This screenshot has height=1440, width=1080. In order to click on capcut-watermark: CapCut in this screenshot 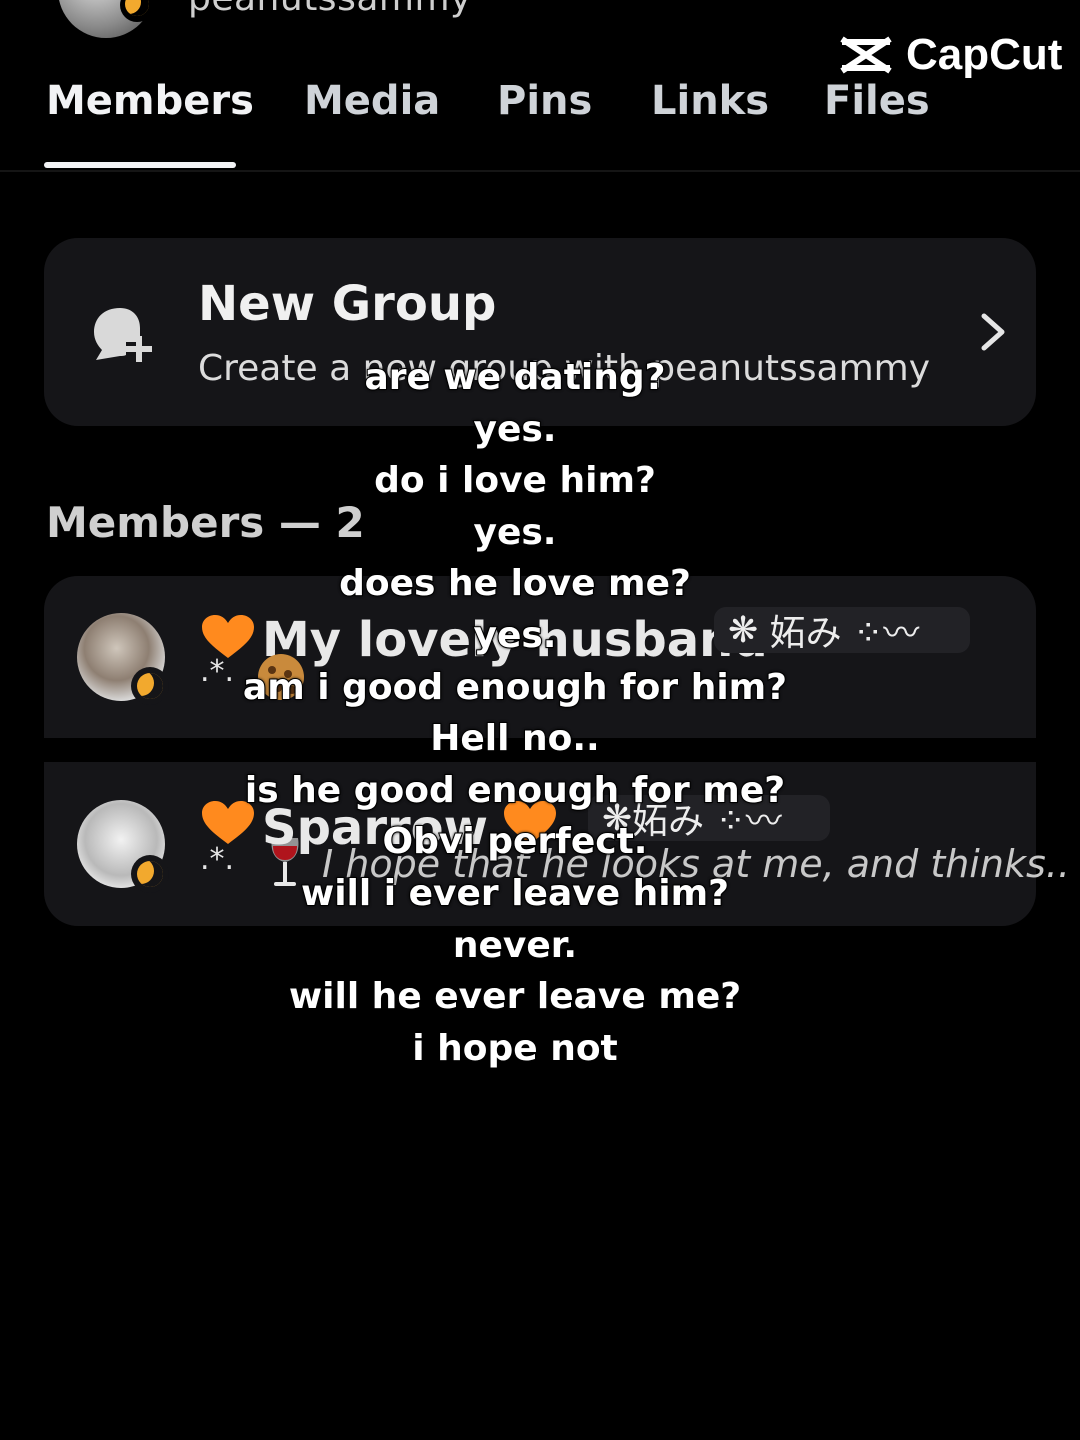, I will do `click(950, 55)`.